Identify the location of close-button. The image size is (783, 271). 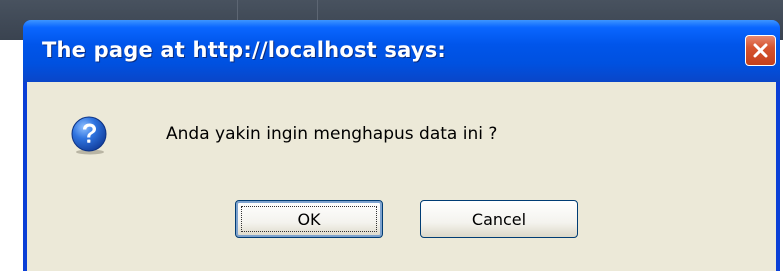
(760, 50).